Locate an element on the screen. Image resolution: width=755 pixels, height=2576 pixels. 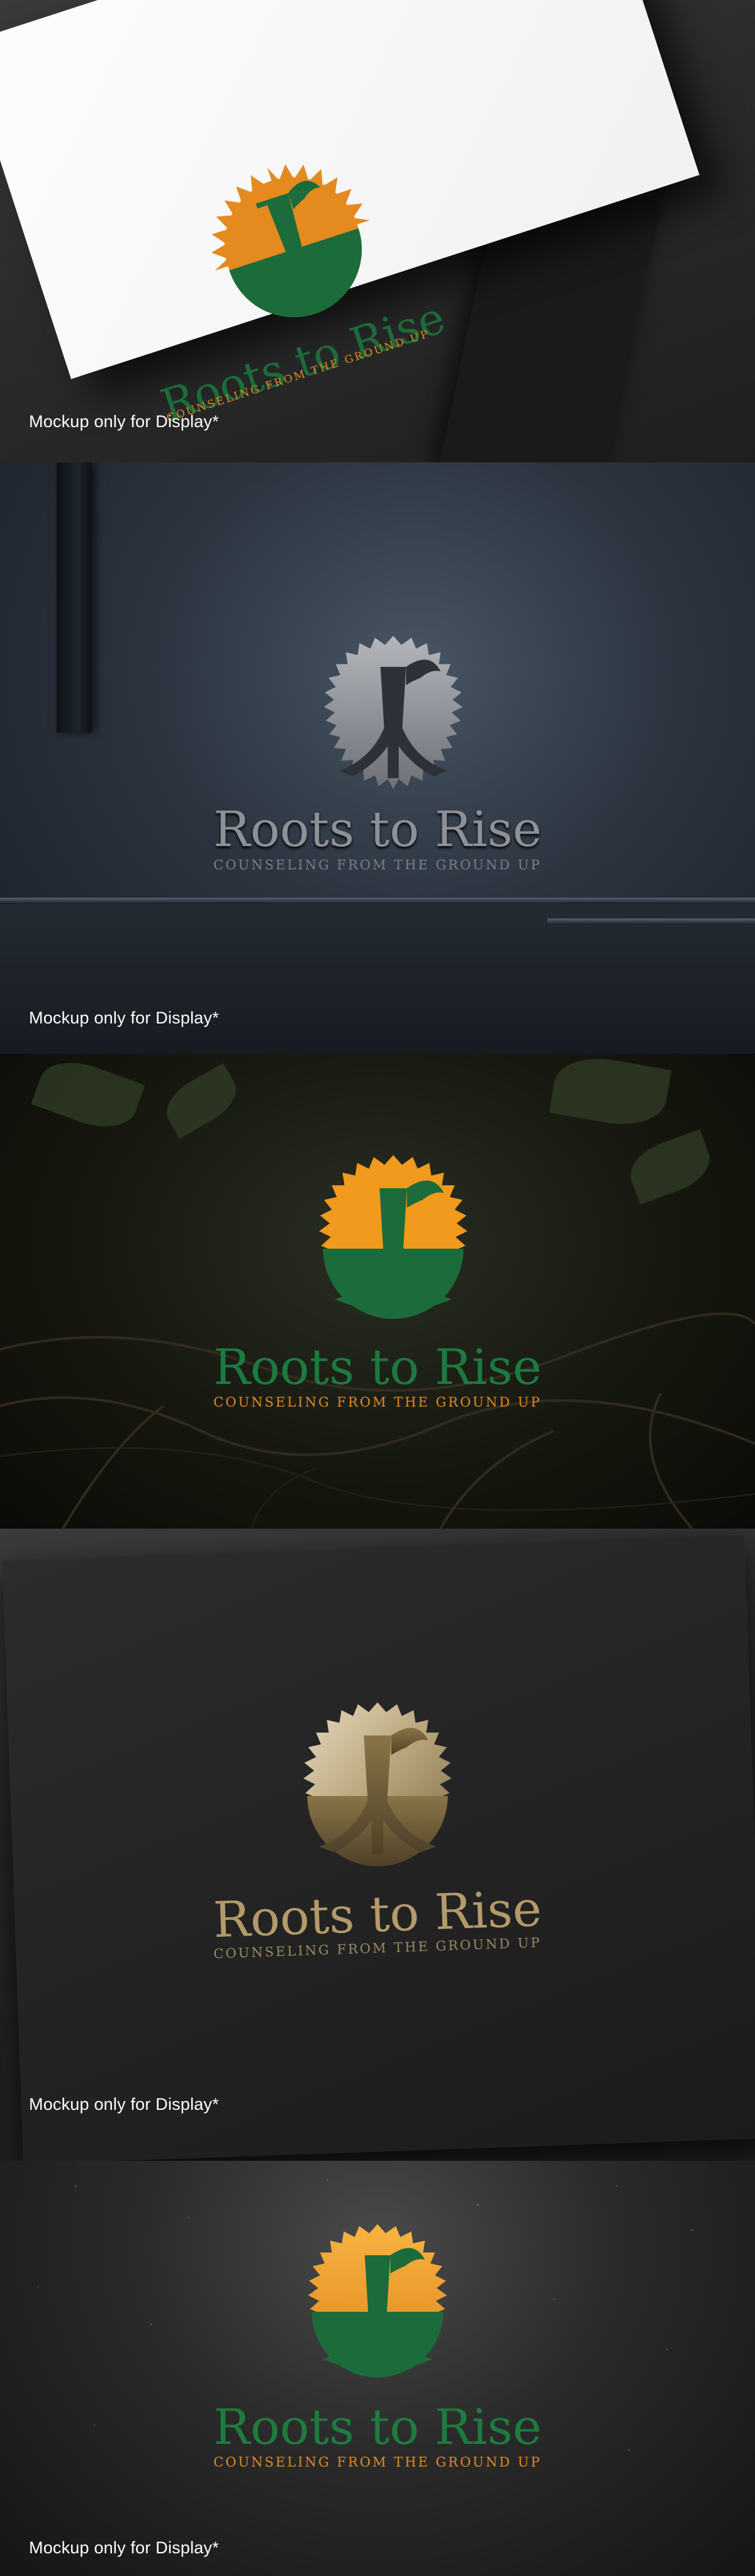
steel-lower-plate is located at coordinates (377, 979).